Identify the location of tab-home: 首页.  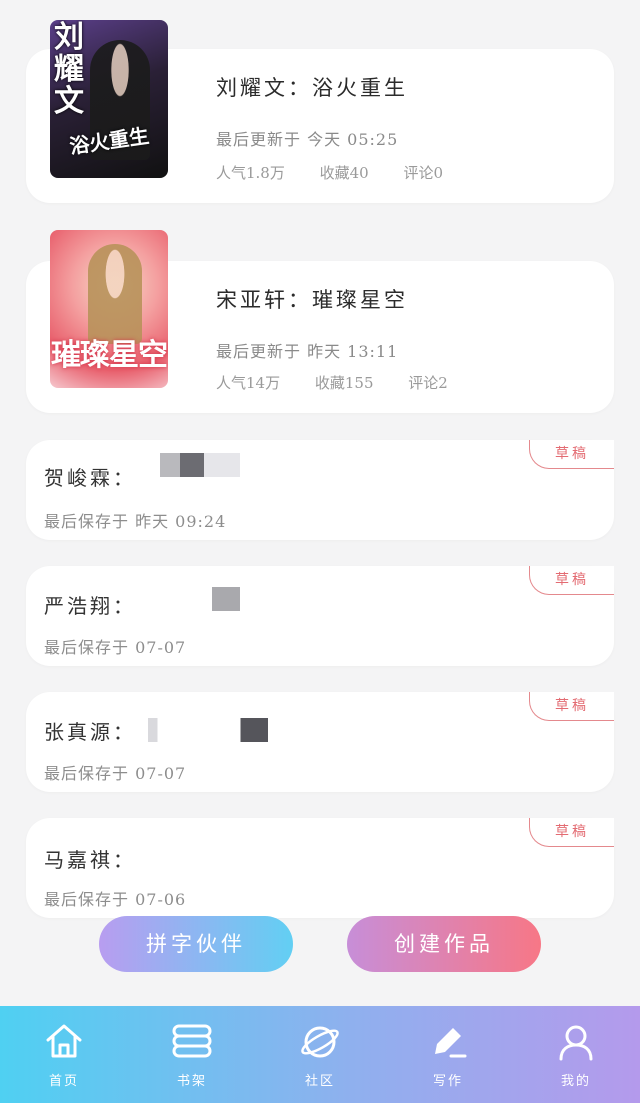
(64, 1054).